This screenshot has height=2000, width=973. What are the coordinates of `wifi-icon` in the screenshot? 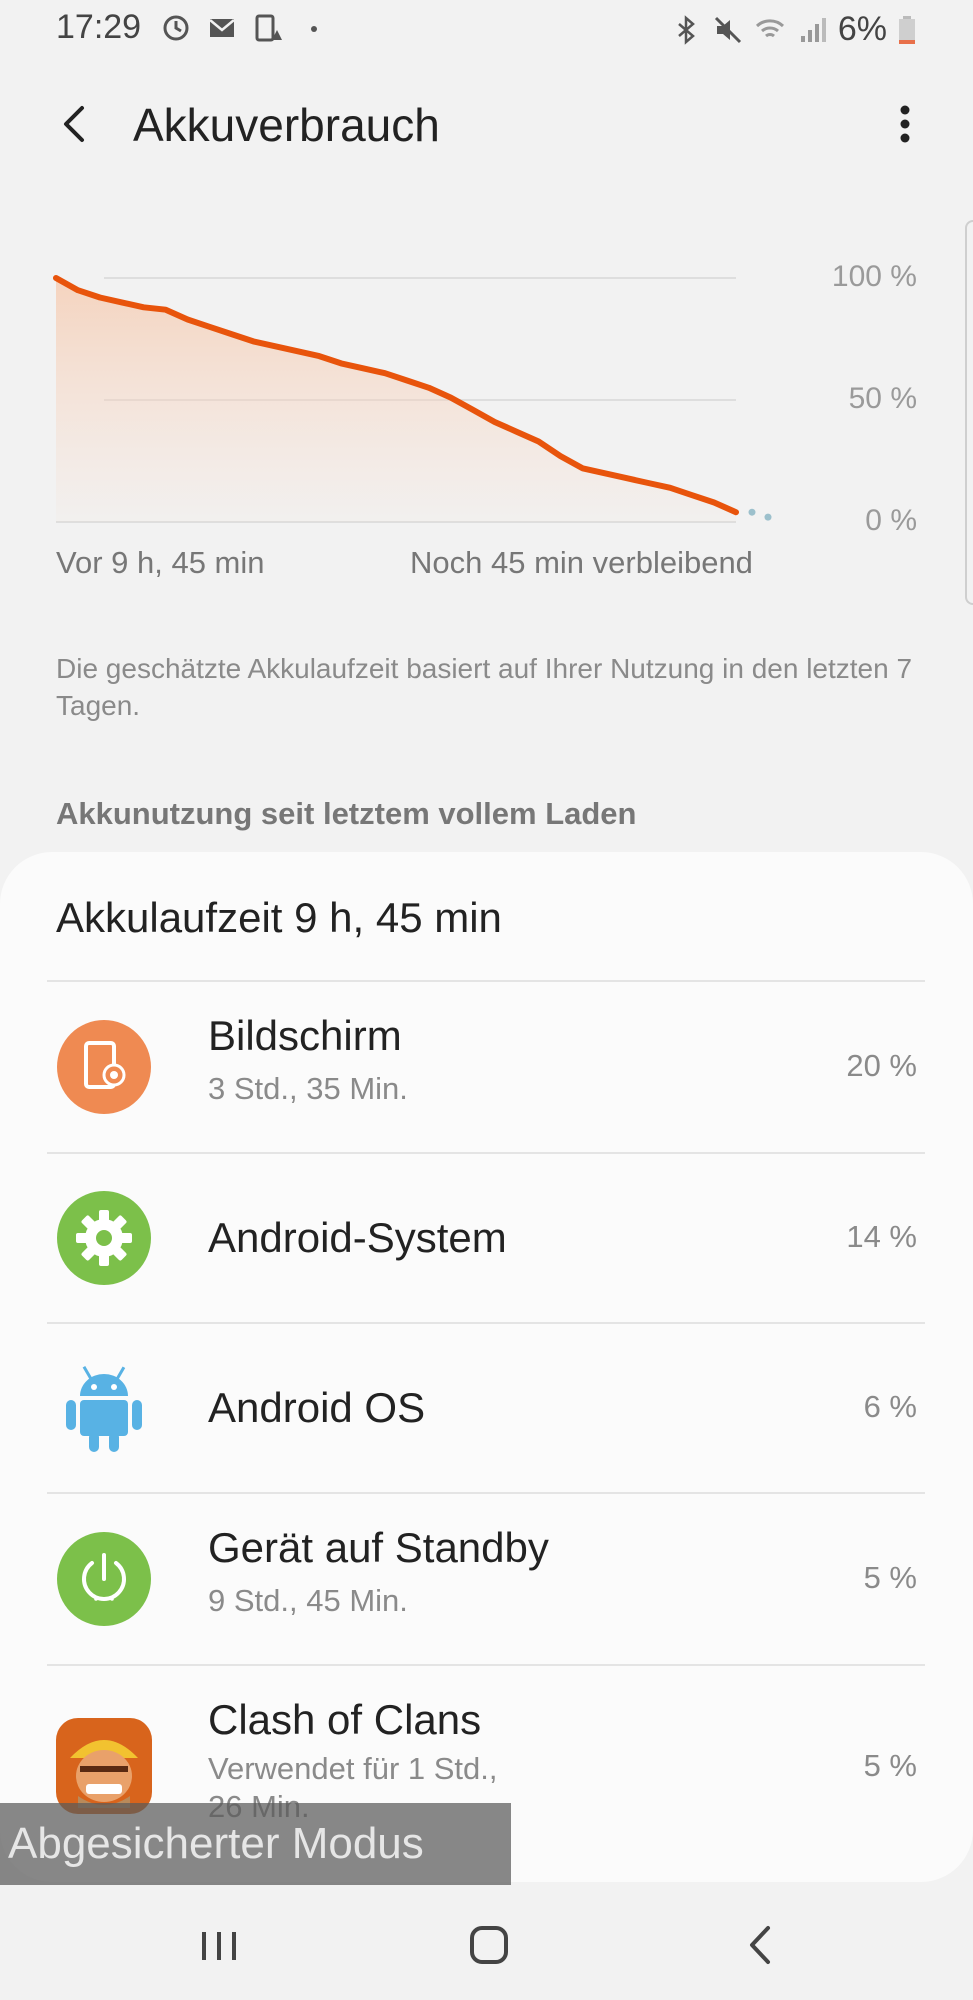 It's located at (769, 27).